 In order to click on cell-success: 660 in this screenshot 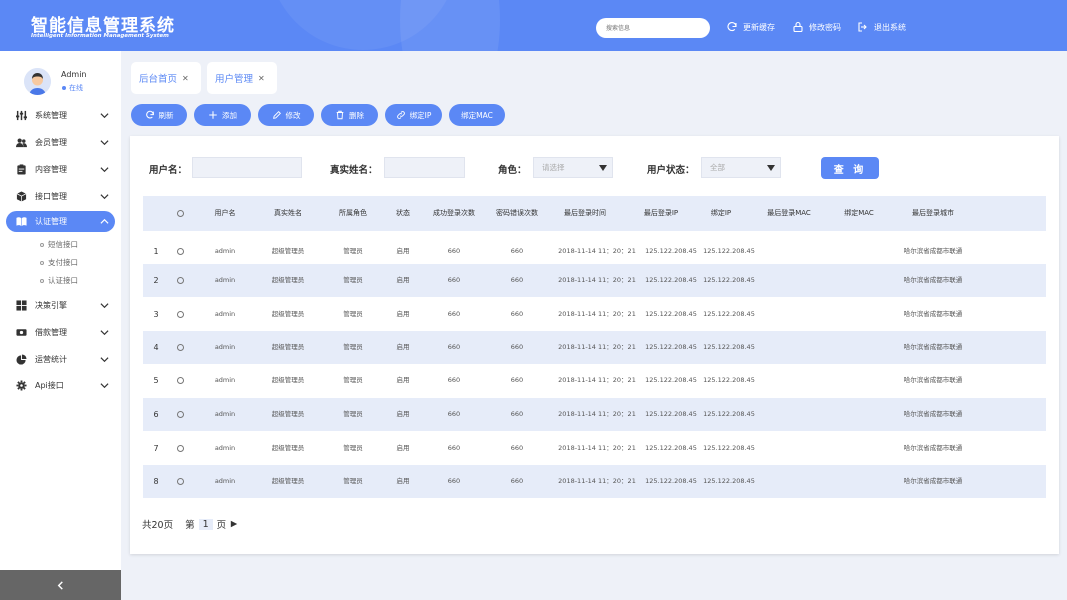, I will do `click(454, 280)`.